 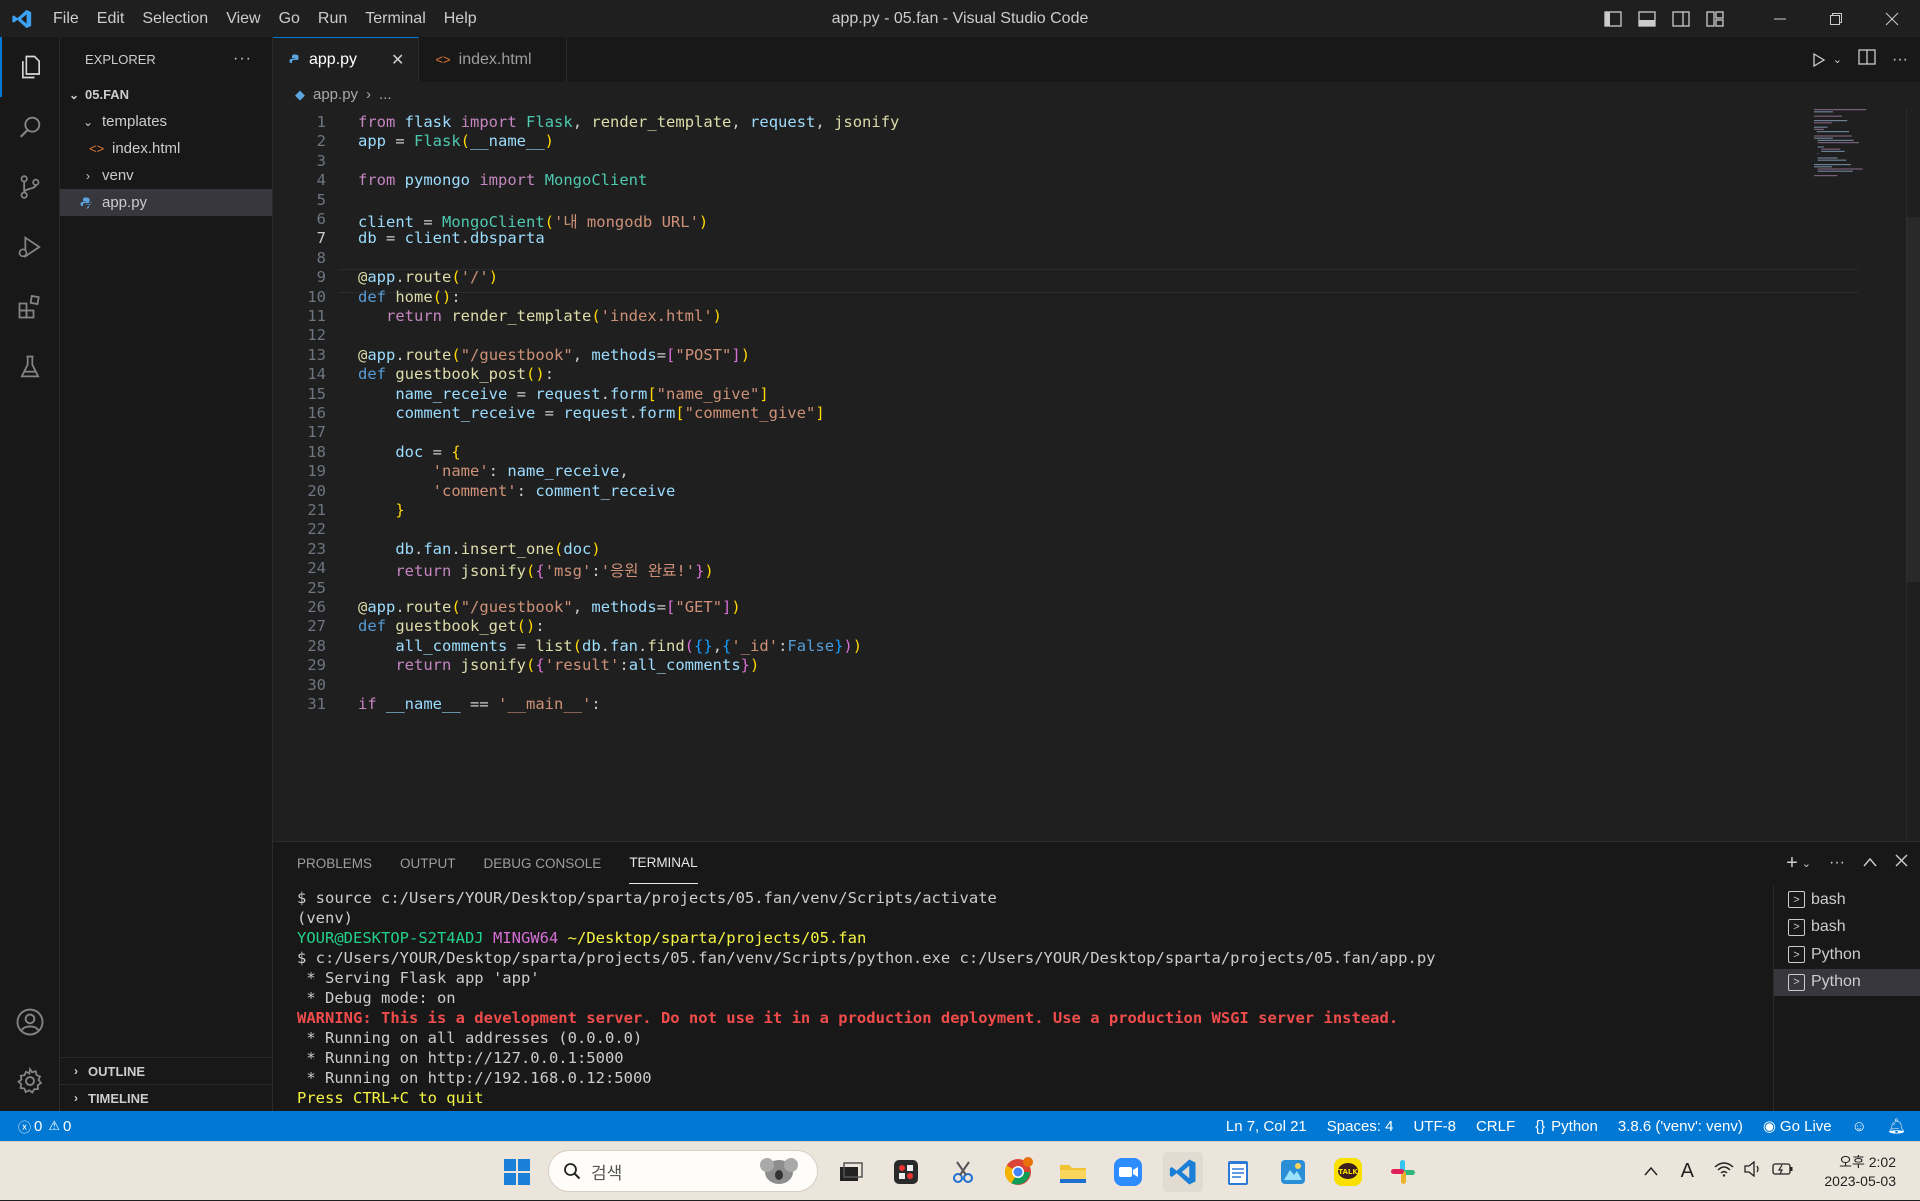 I want to click on cursor-position: Ln 7, Col 21, so click(x=1266, y=1126).